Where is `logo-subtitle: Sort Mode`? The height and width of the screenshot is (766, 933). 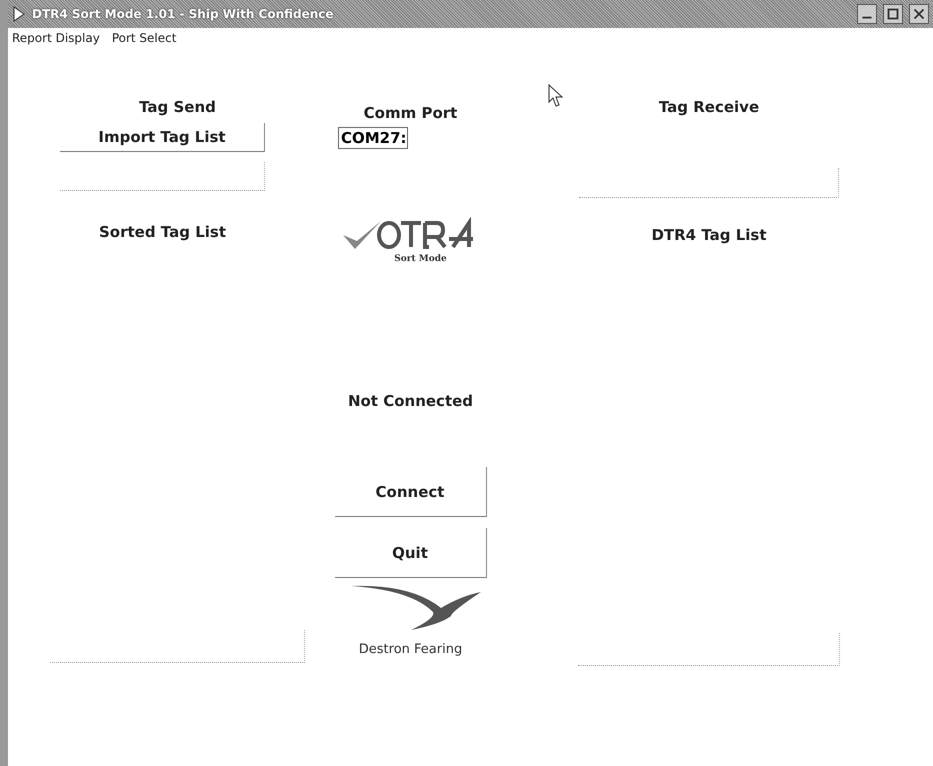
logo-subtitle: Sort Mode is located at coordinates (420, 259).